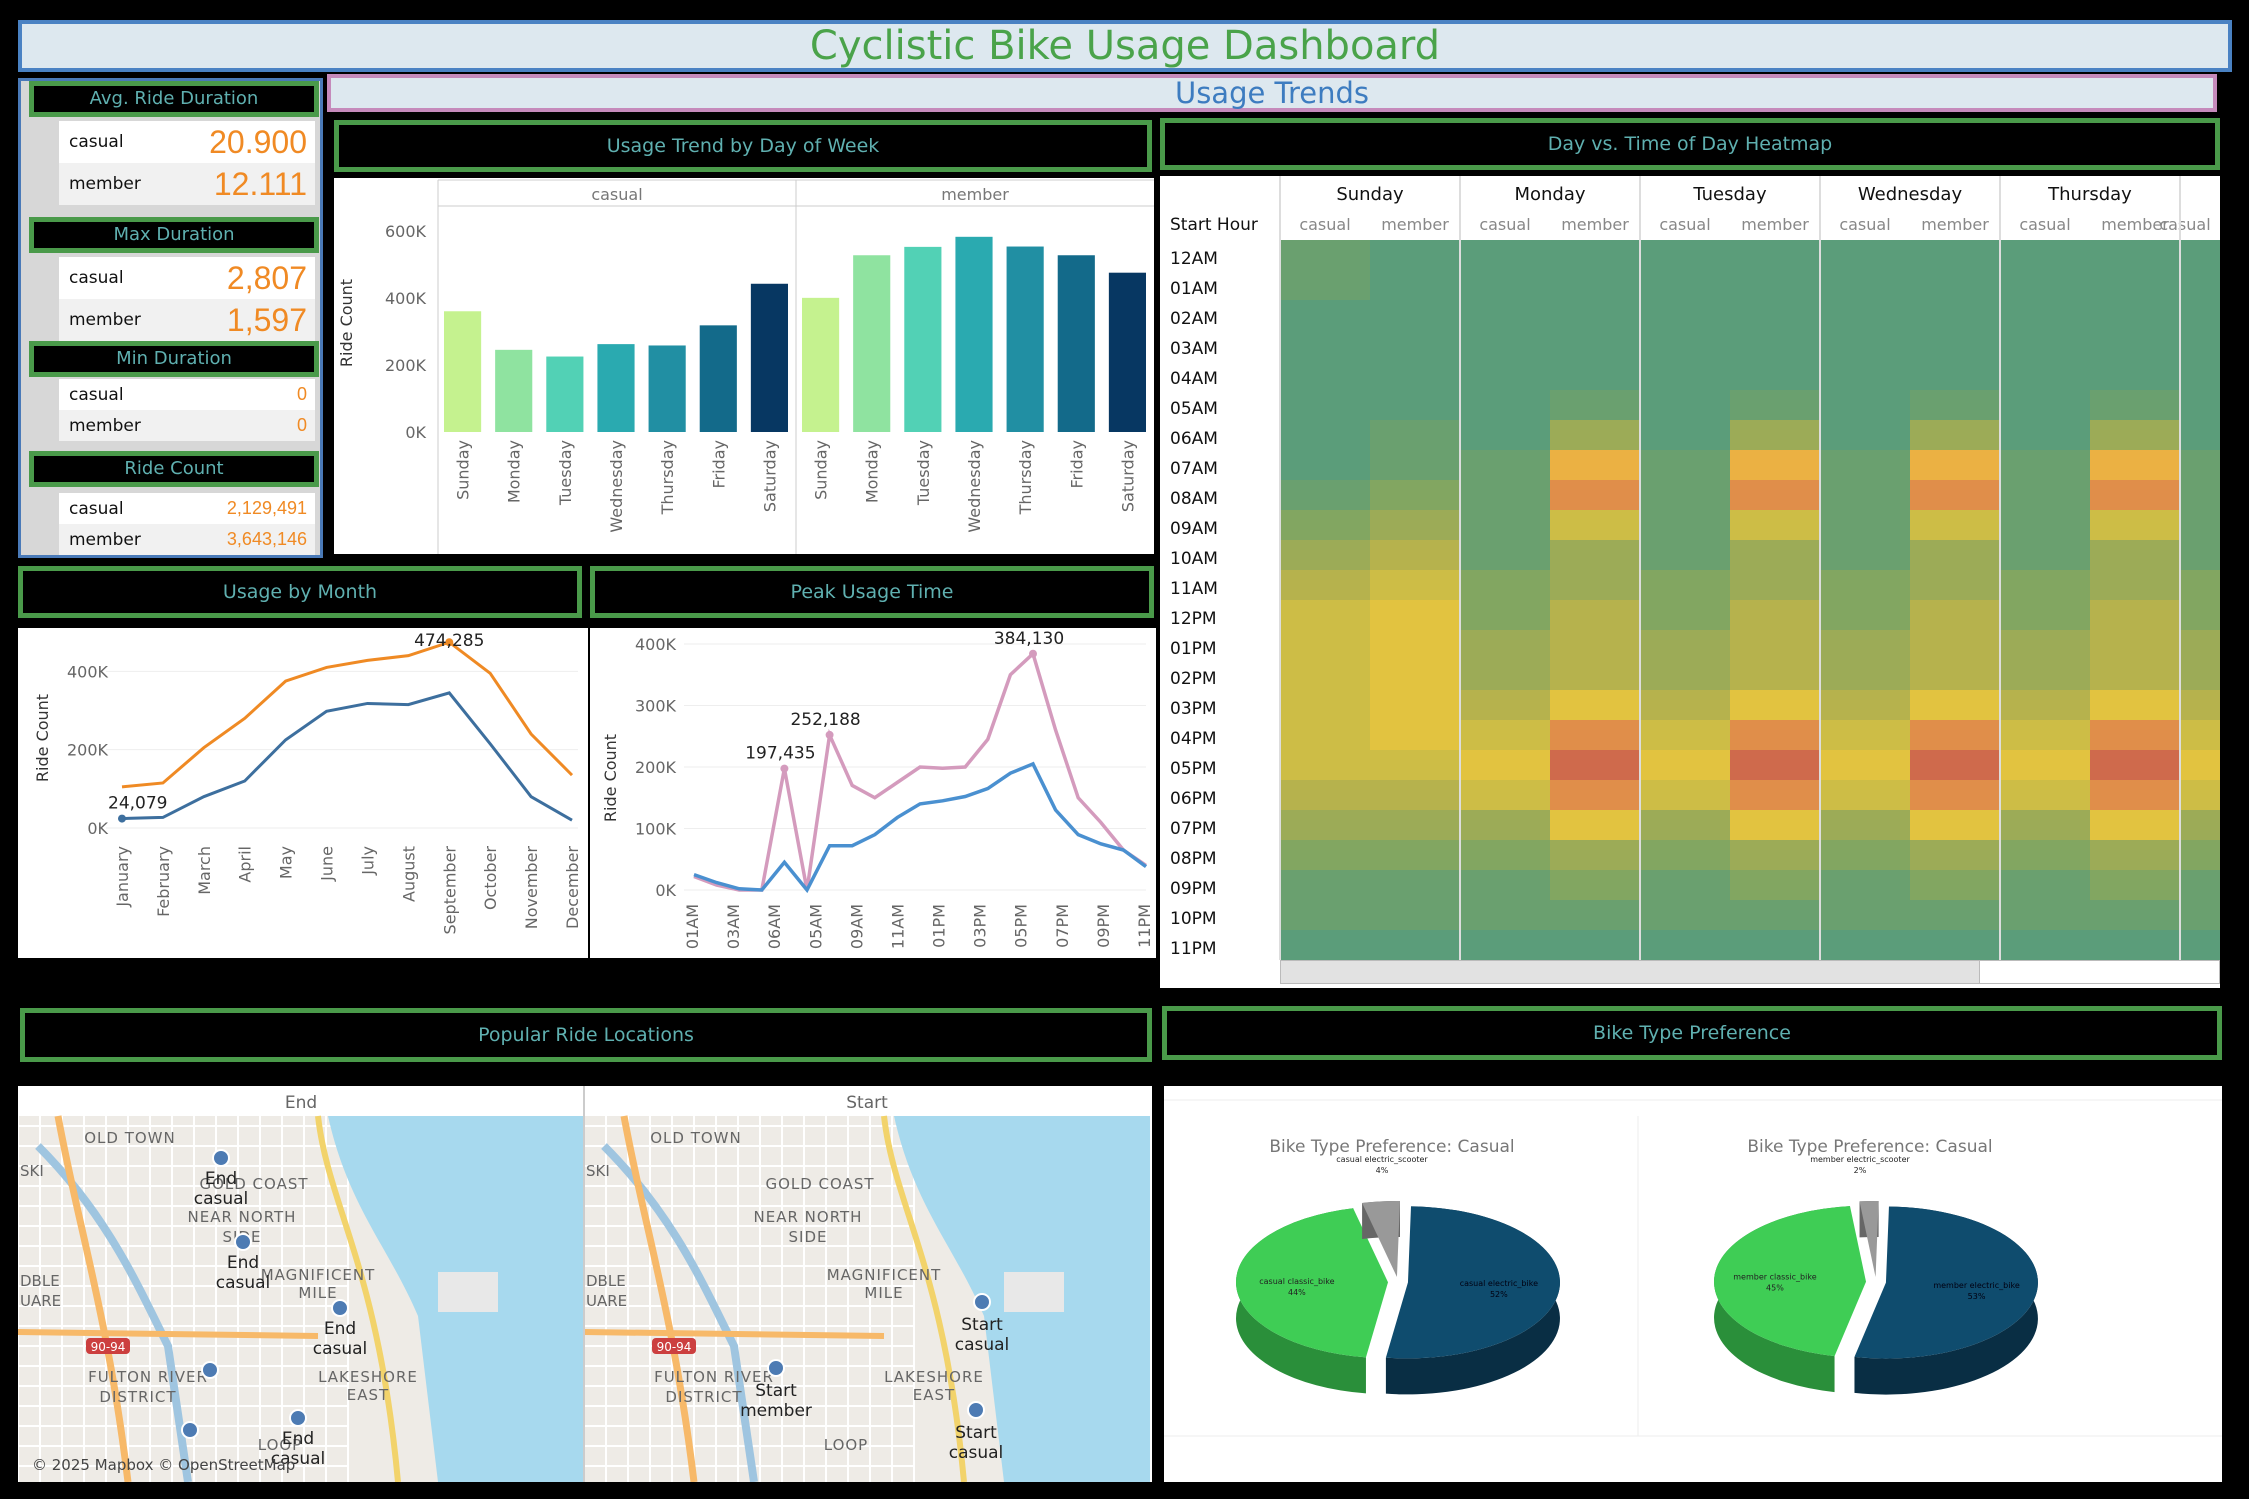 This screenshot has width=2249, height=1499. I want to click on bar-member-tuesday, so click(923, 339).